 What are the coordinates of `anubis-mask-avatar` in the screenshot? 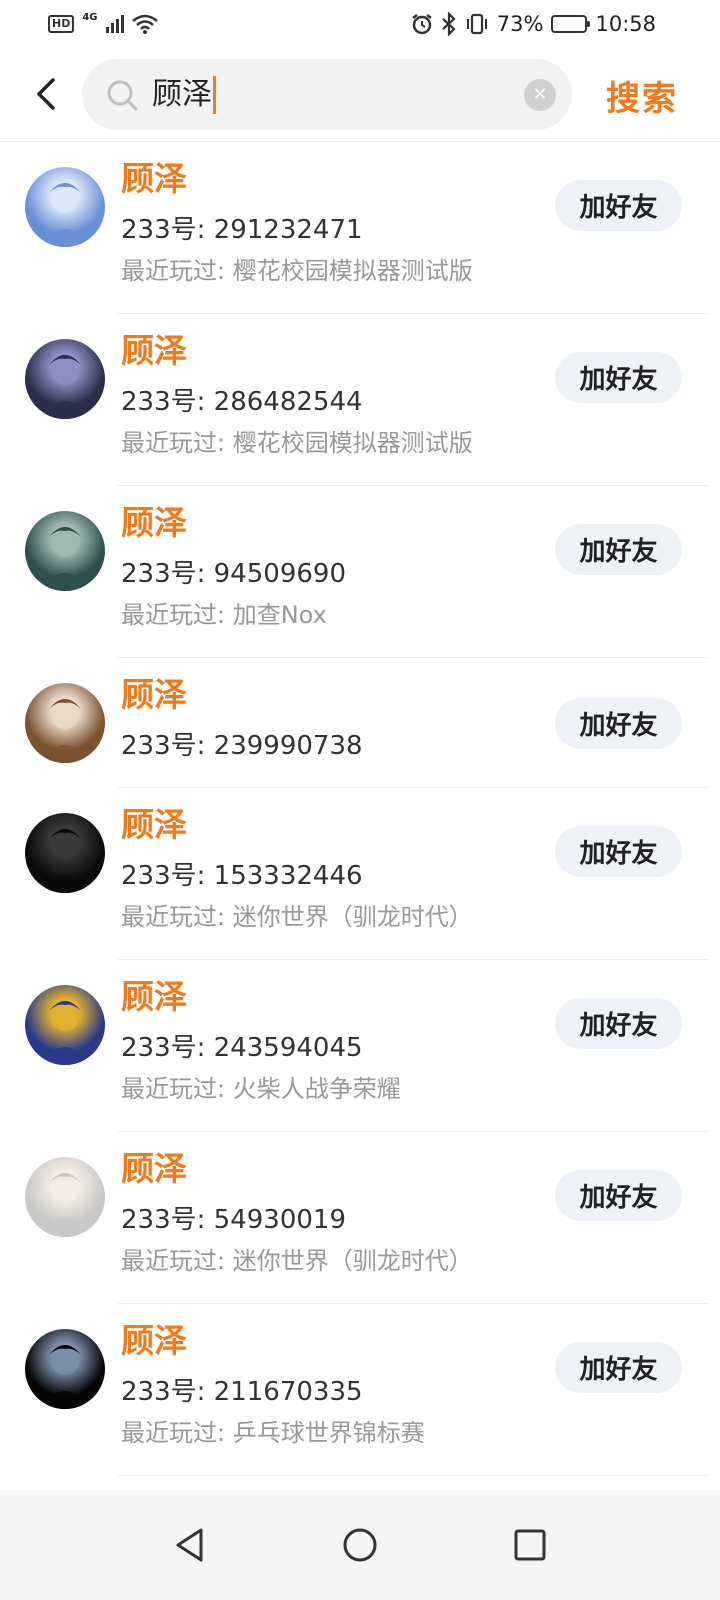 It's located at (65, 1025).